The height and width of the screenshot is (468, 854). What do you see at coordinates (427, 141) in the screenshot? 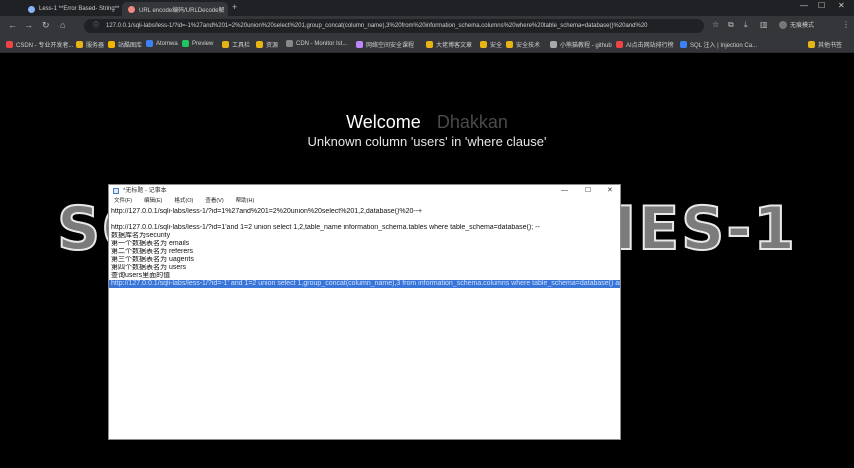
I see `sql-error-message: Unknown column 'users' in 'where clause'` at bounding box center [427, 141].